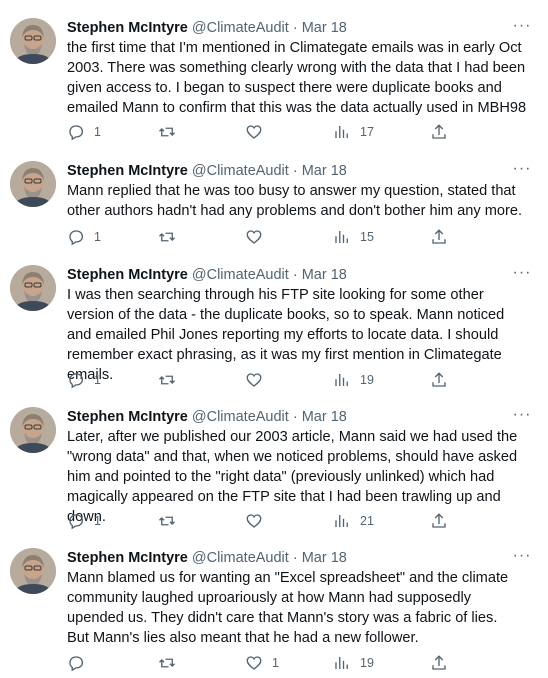  What do you see at coordinates (80, 663) in the screenshot?
I see `reply-button` at bounding box center [80, 663].